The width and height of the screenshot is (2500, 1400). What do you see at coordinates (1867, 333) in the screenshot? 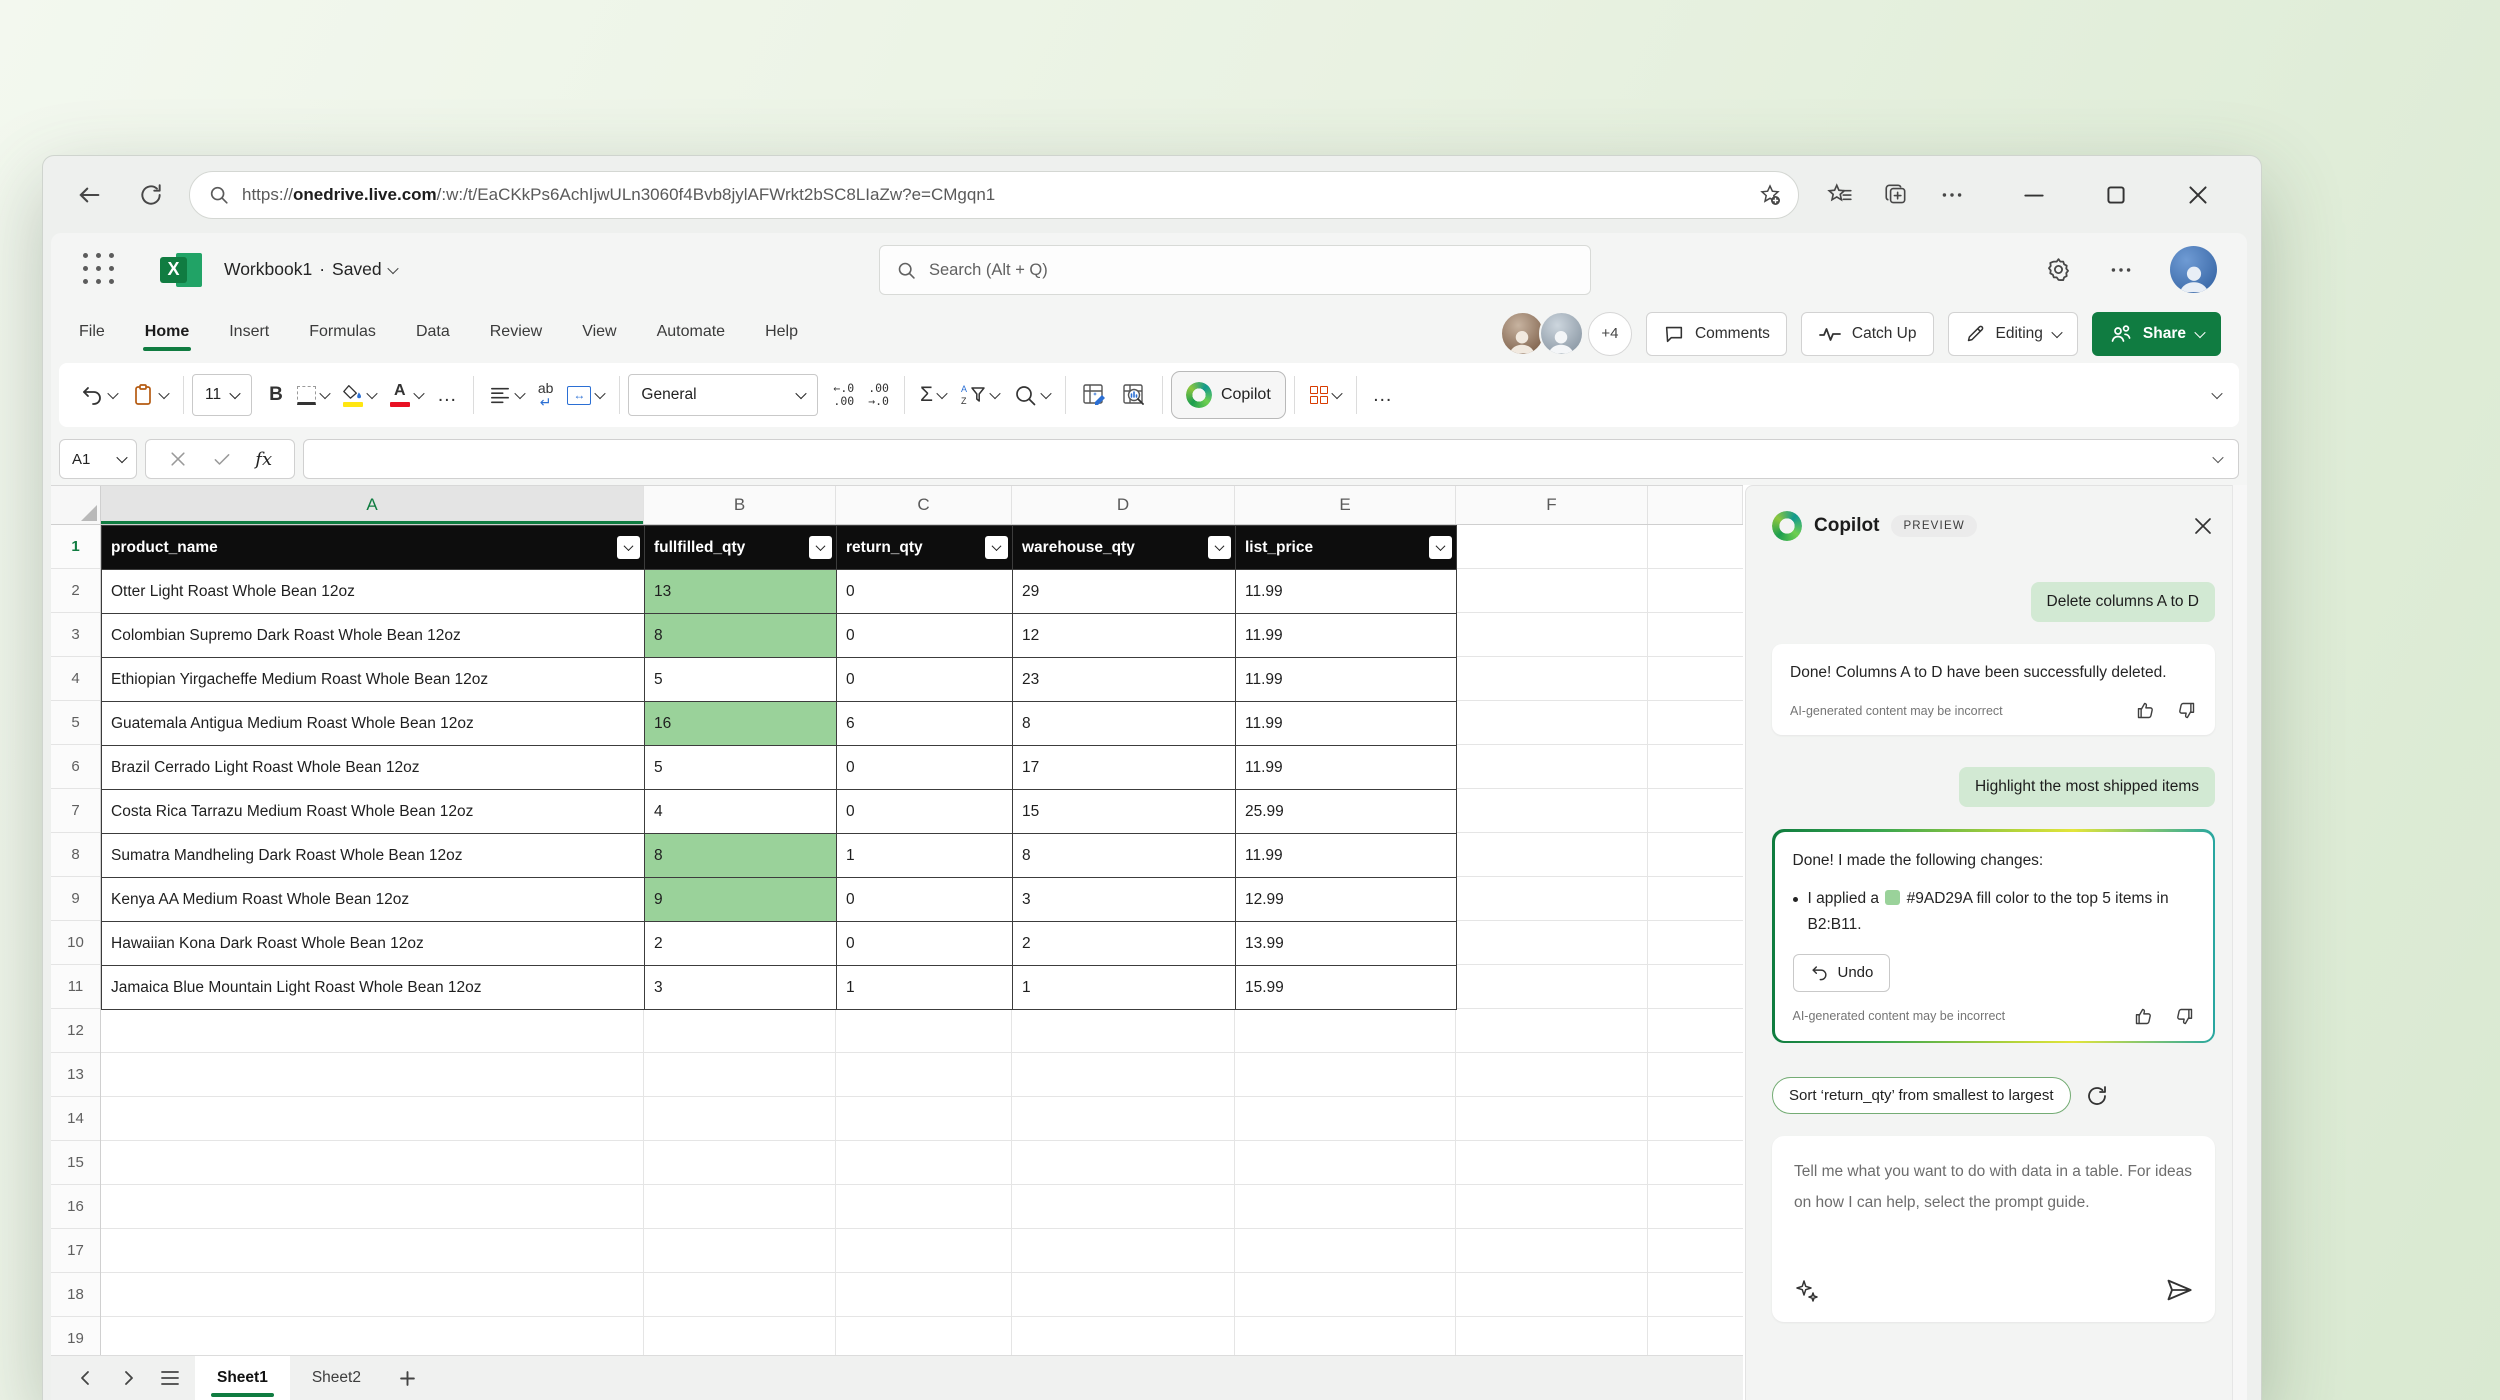
I see `catch-up-button: Catch Up` at bounding box center [1867, 333].